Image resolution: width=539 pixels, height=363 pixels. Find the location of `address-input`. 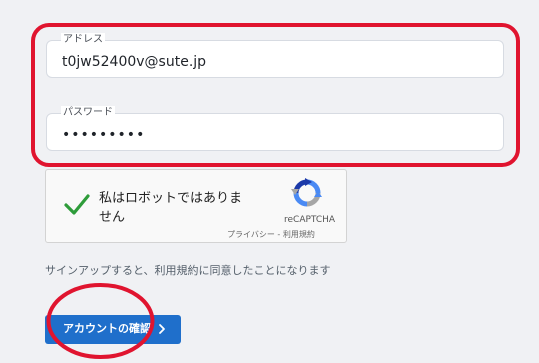

address-input is located at coordinates (277, 62).